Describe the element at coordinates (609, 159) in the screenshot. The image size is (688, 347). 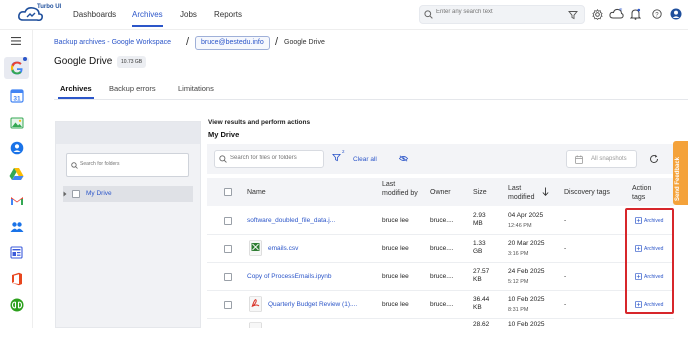
I see `snapshot-label: All snapshots` at that location.